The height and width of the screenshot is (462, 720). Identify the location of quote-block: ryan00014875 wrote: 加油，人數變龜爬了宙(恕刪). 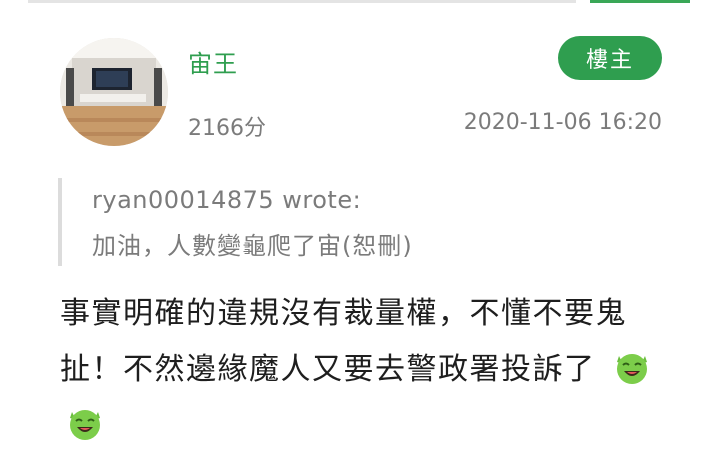
(340, 222).